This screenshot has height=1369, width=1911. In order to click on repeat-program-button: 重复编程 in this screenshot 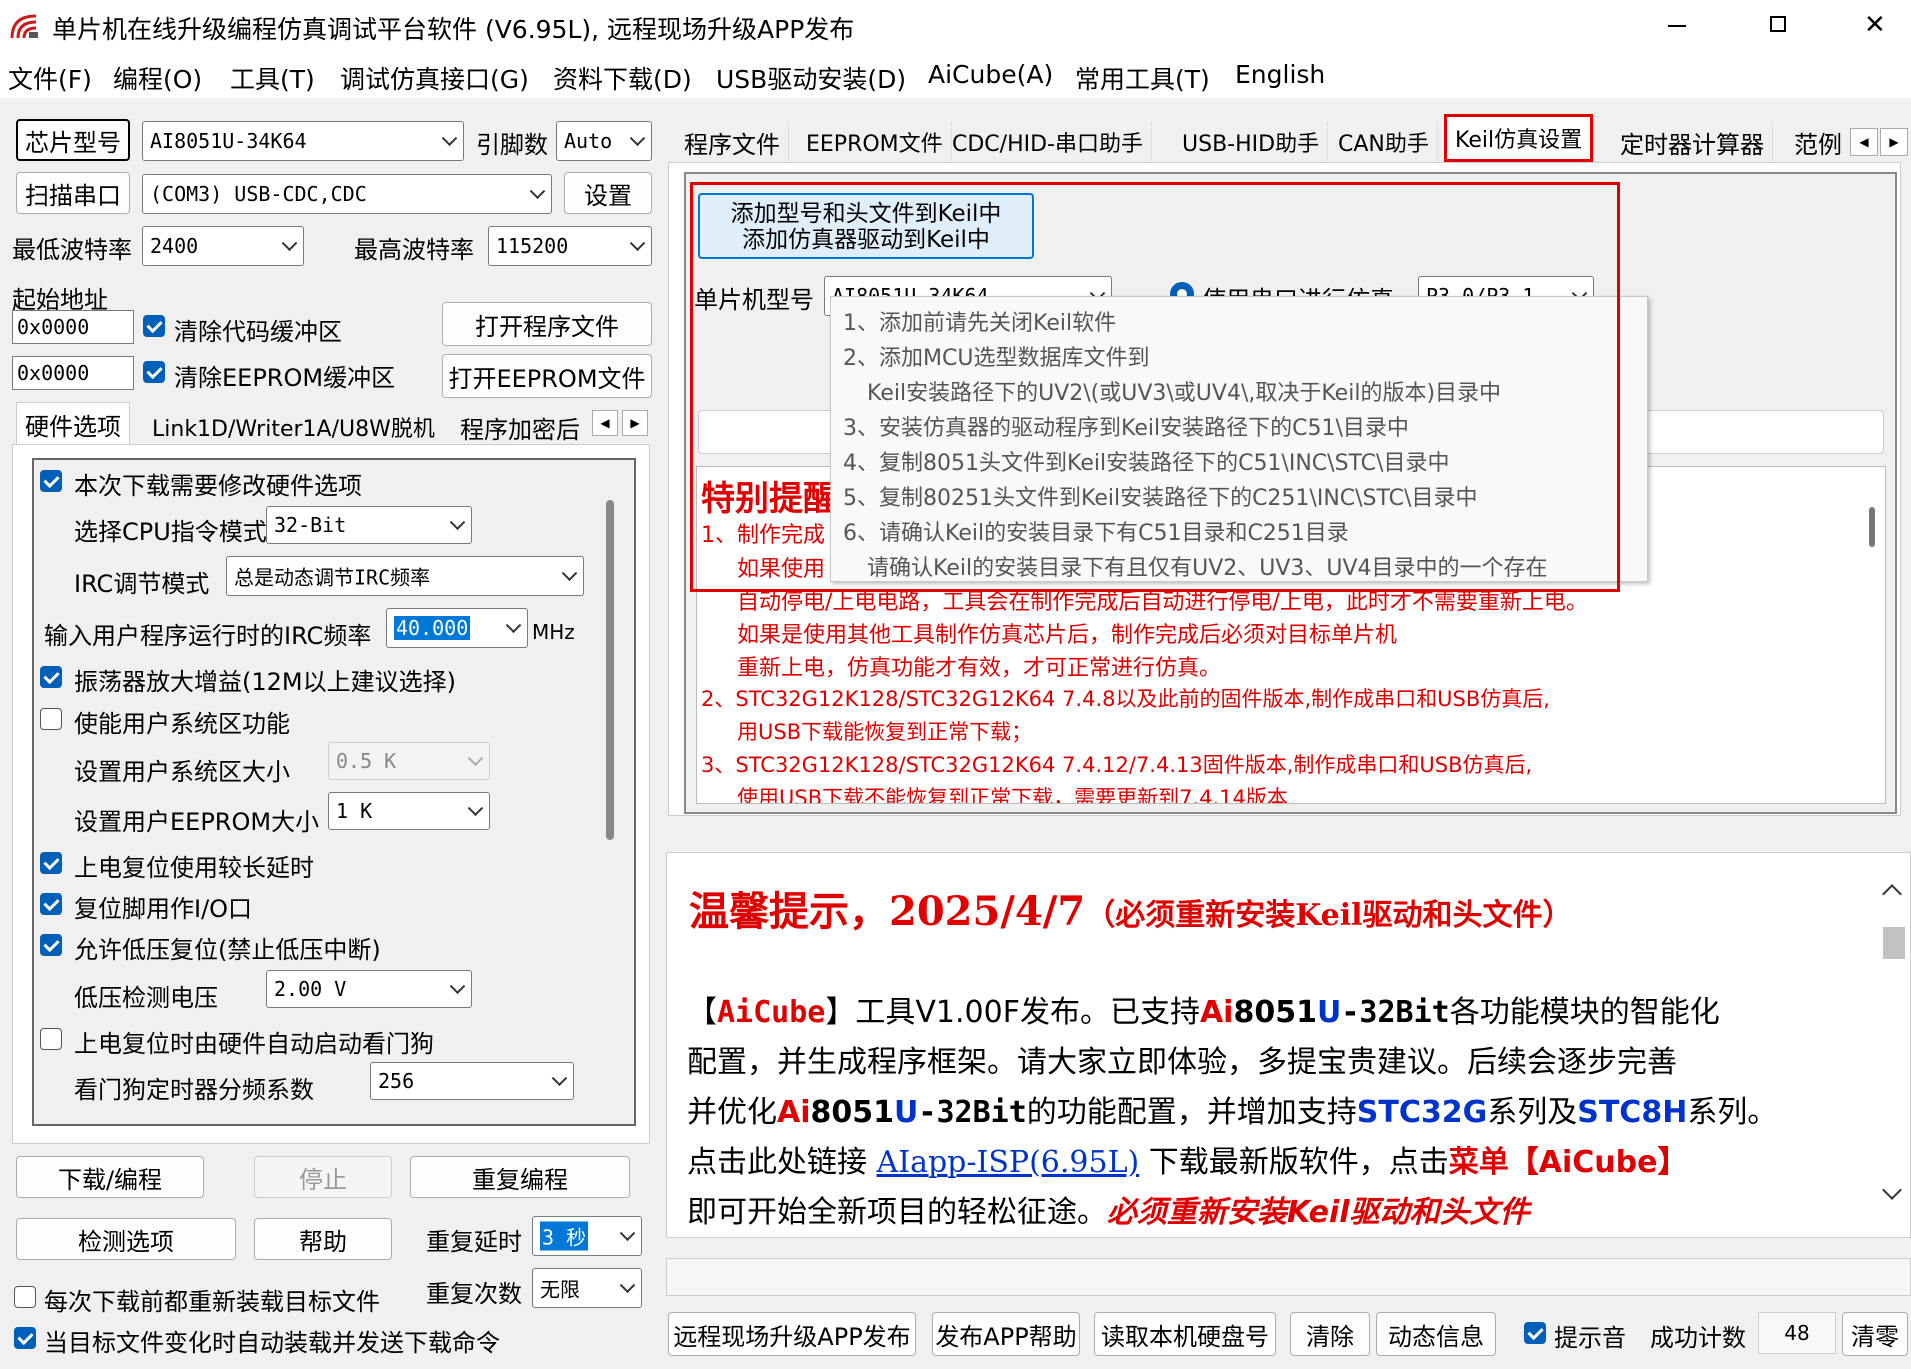, I will do `click(520, 1177)`.